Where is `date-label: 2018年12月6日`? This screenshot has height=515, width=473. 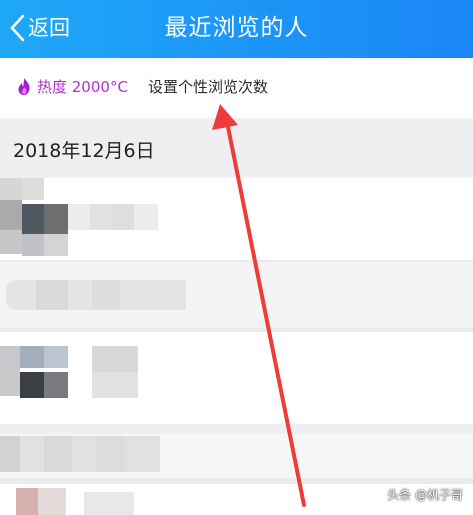
date-label: 2018年12月6日 is located at coordinates (84, 151).